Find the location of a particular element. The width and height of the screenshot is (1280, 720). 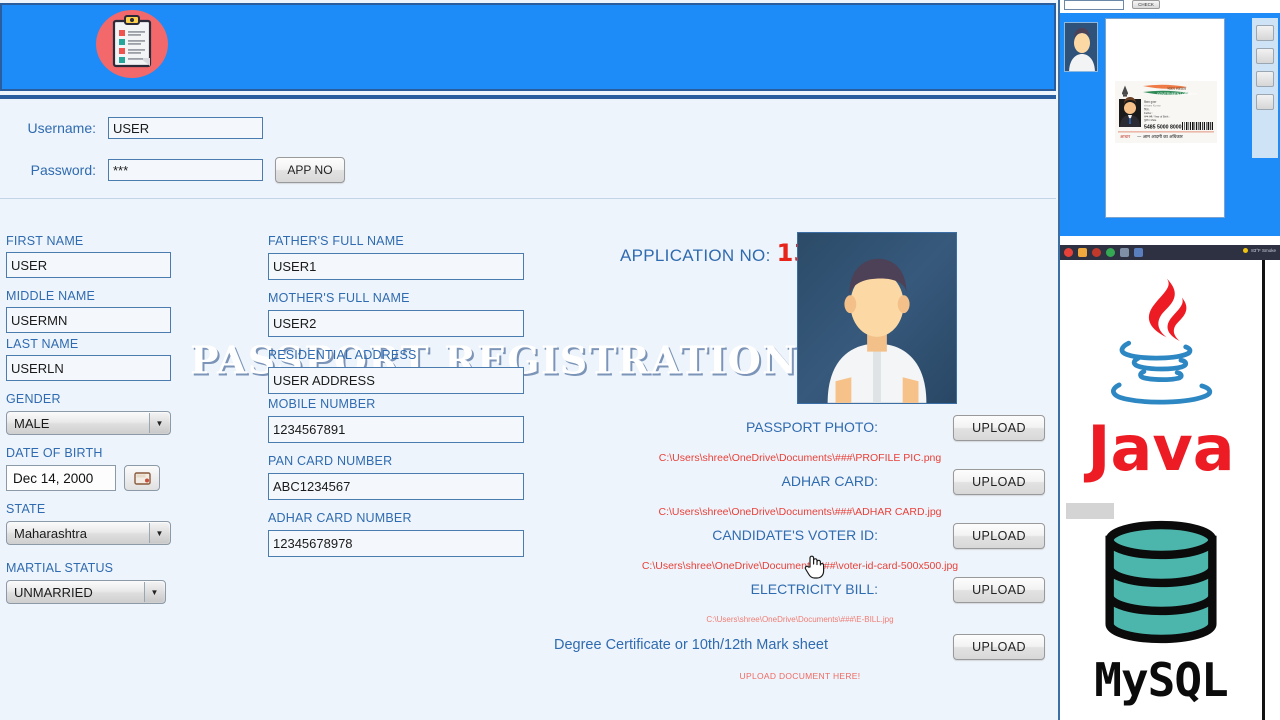

pan-card-input is located at coordinates (396, 486).